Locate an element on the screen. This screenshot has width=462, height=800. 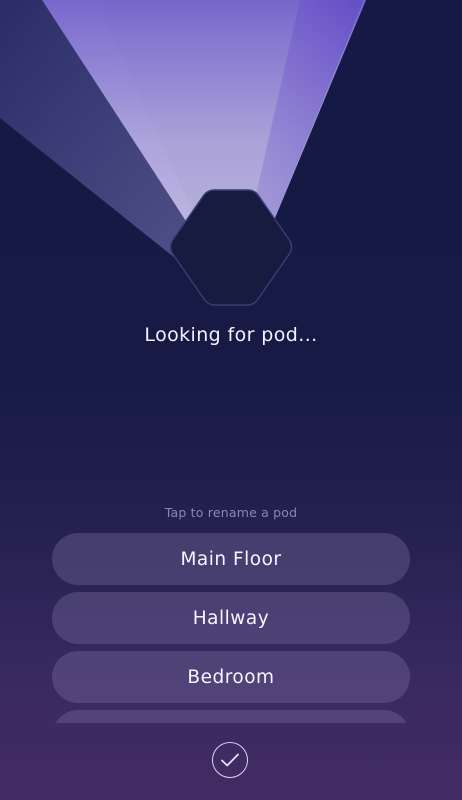
pod-item-hallway: Hallway is located at coordinates (231, 618).